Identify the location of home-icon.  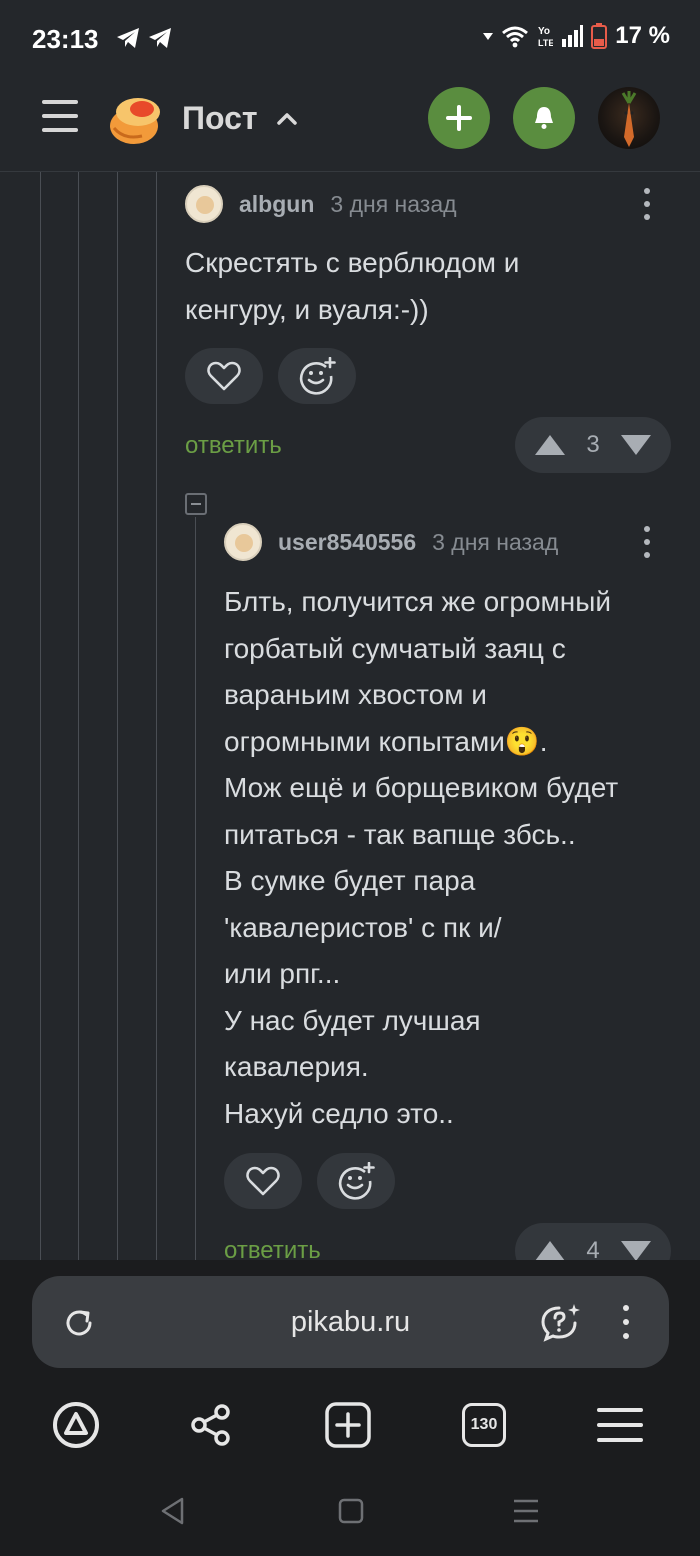
(351, 1511).